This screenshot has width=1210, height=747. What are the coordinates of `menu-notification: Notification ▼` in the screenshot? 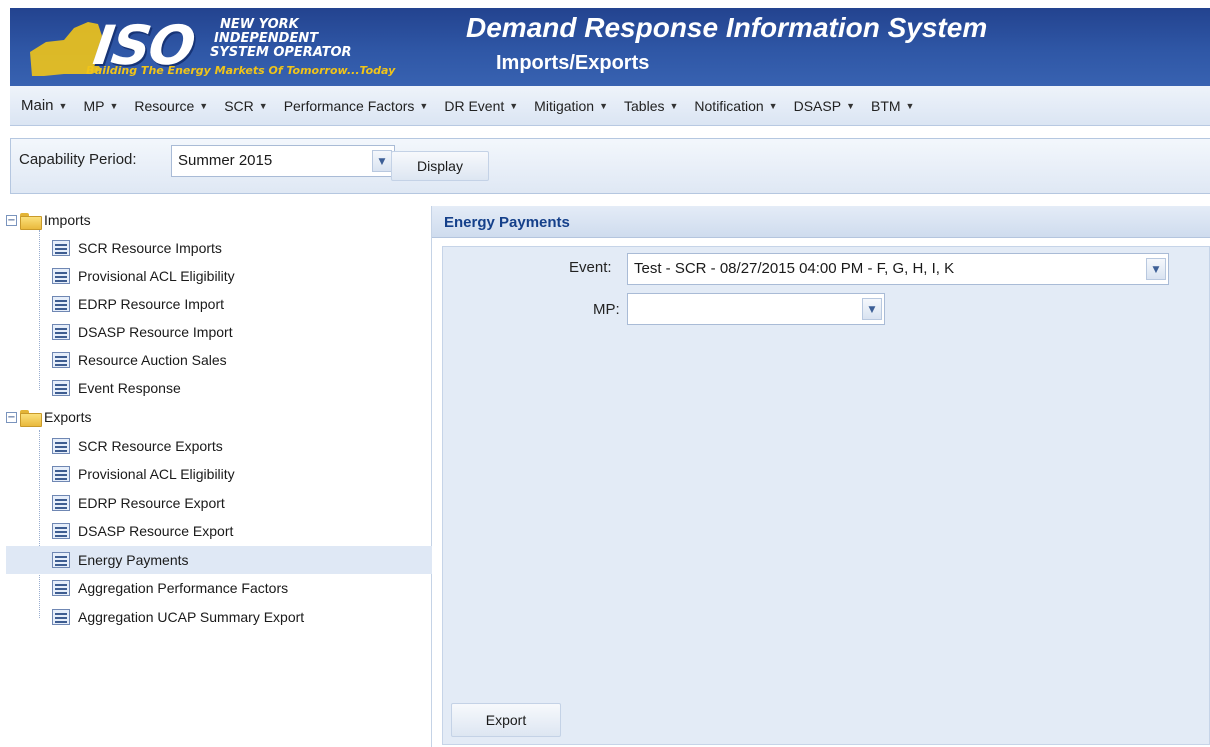 It's located at (738, 106).